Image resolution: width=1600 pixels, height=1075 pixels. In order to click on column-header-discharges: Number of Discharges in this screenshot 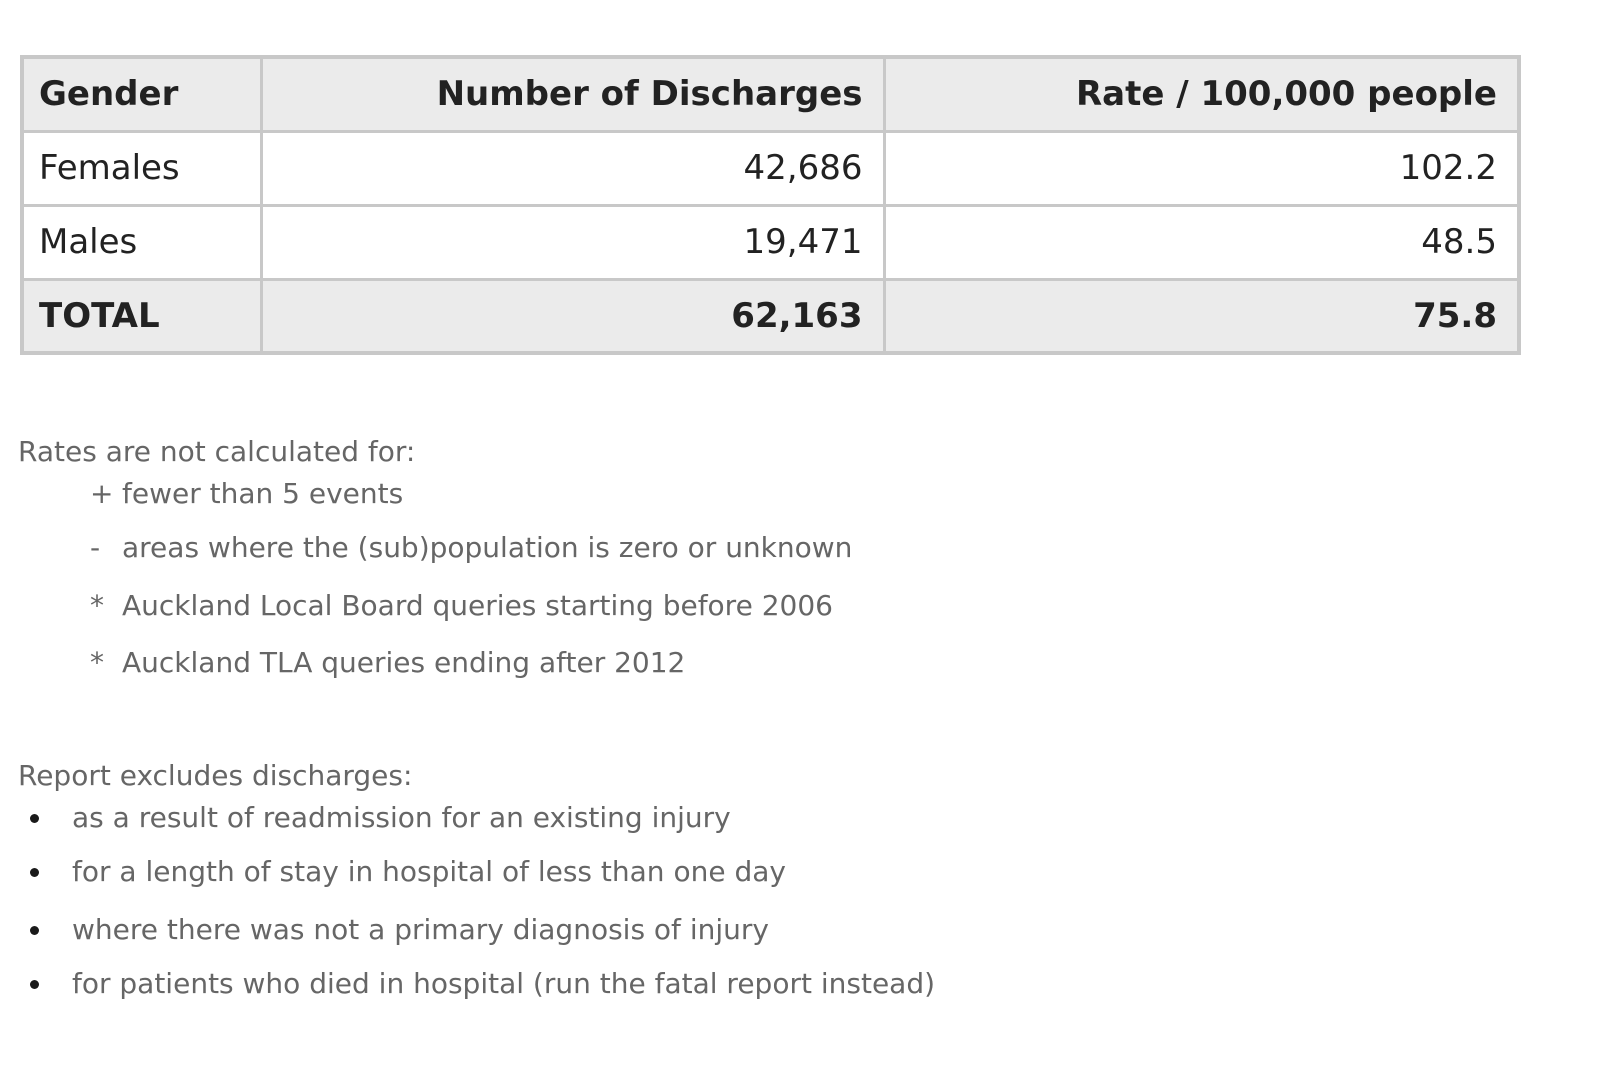, I will do `click(572, 94)`.